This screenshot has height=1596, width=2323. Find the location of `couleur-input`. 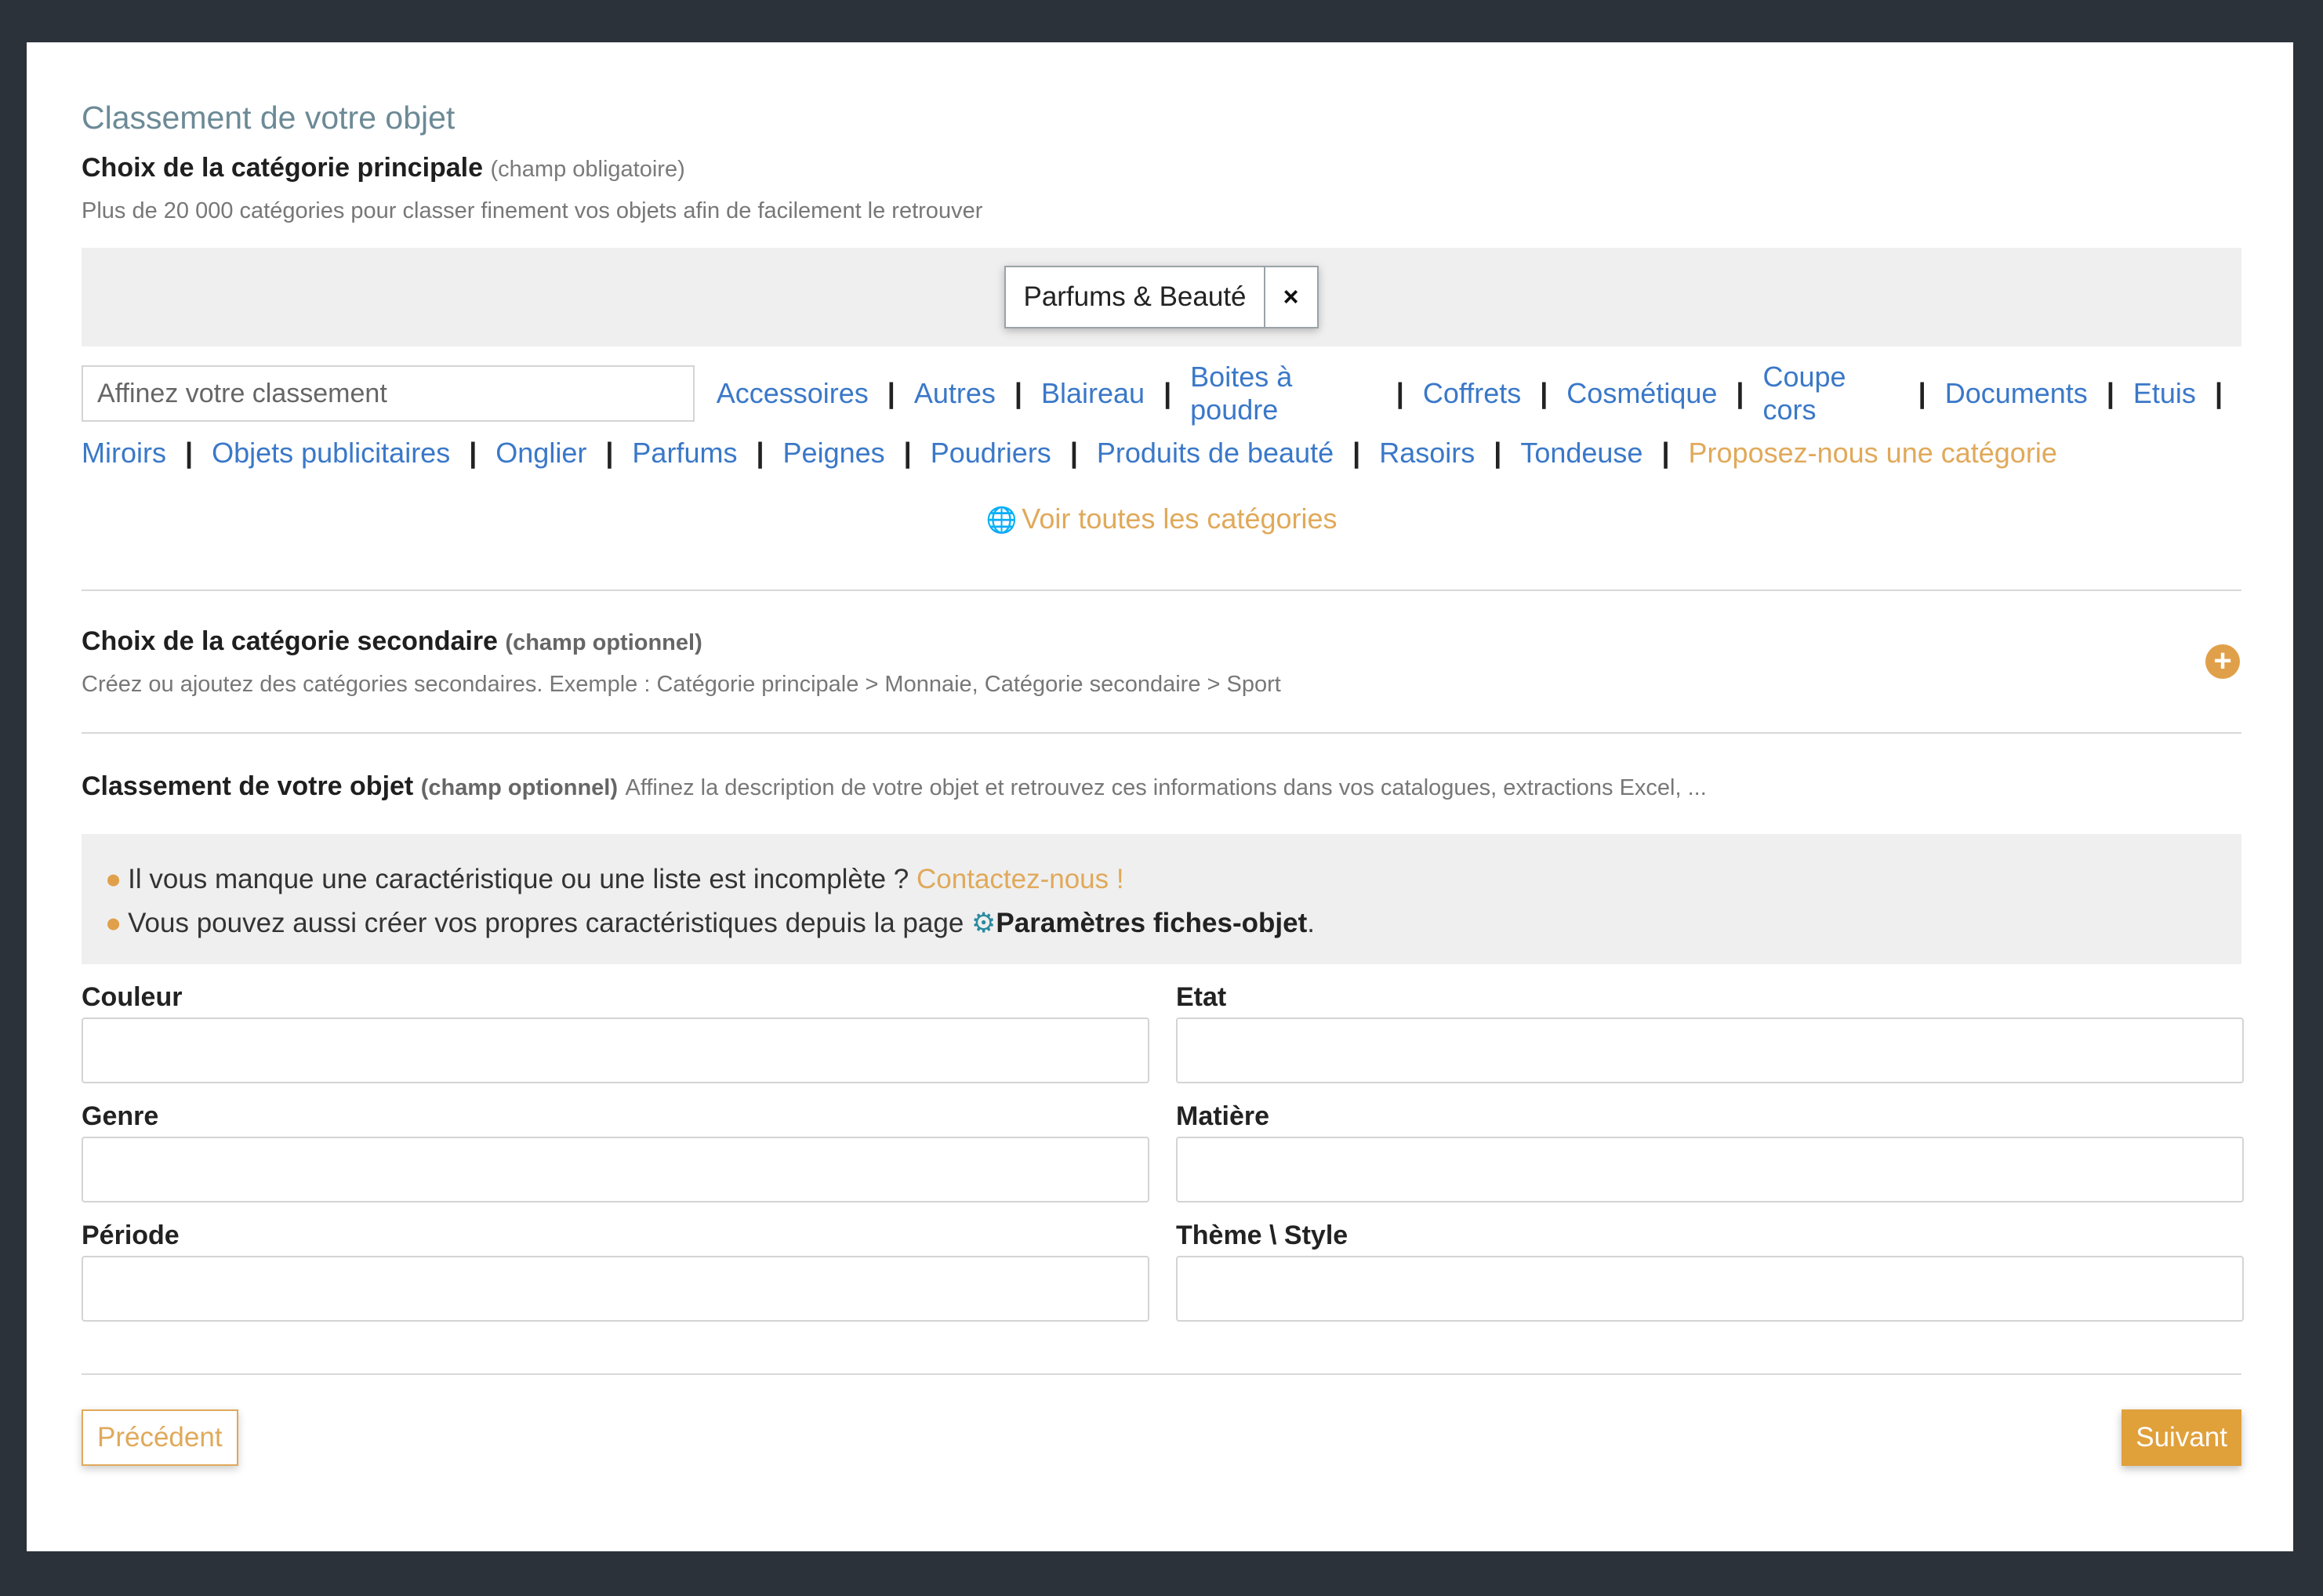

couleur-input is located at coordinates (615, 1050).